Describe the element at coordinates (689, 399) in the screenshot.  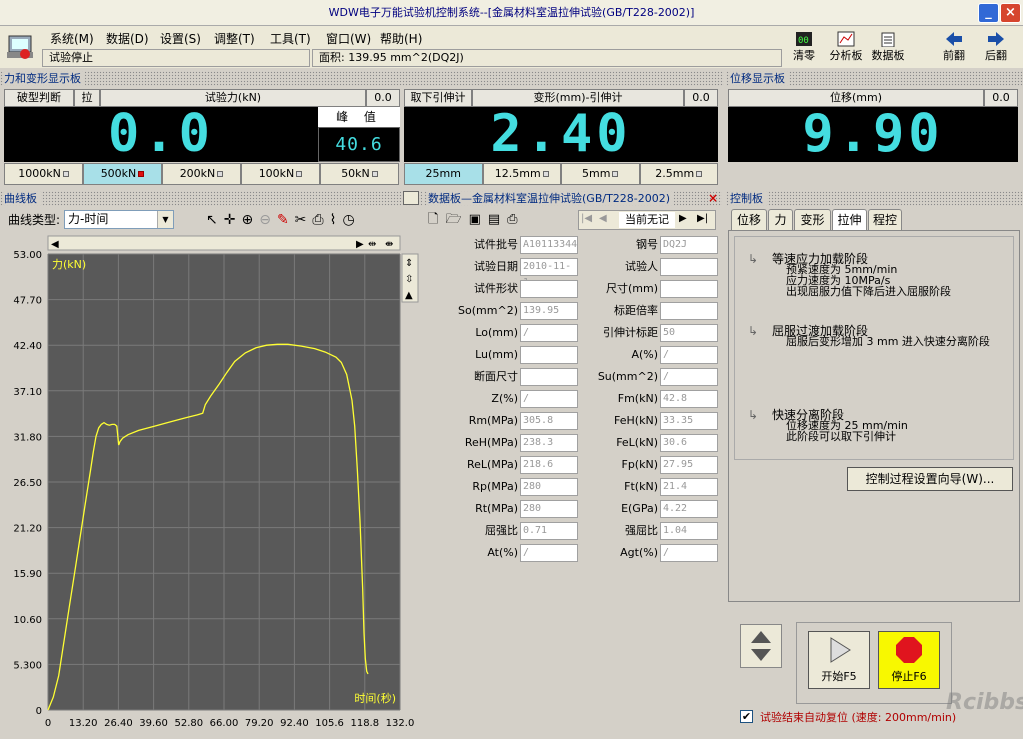
I see `field-input: 42.8` at that location.